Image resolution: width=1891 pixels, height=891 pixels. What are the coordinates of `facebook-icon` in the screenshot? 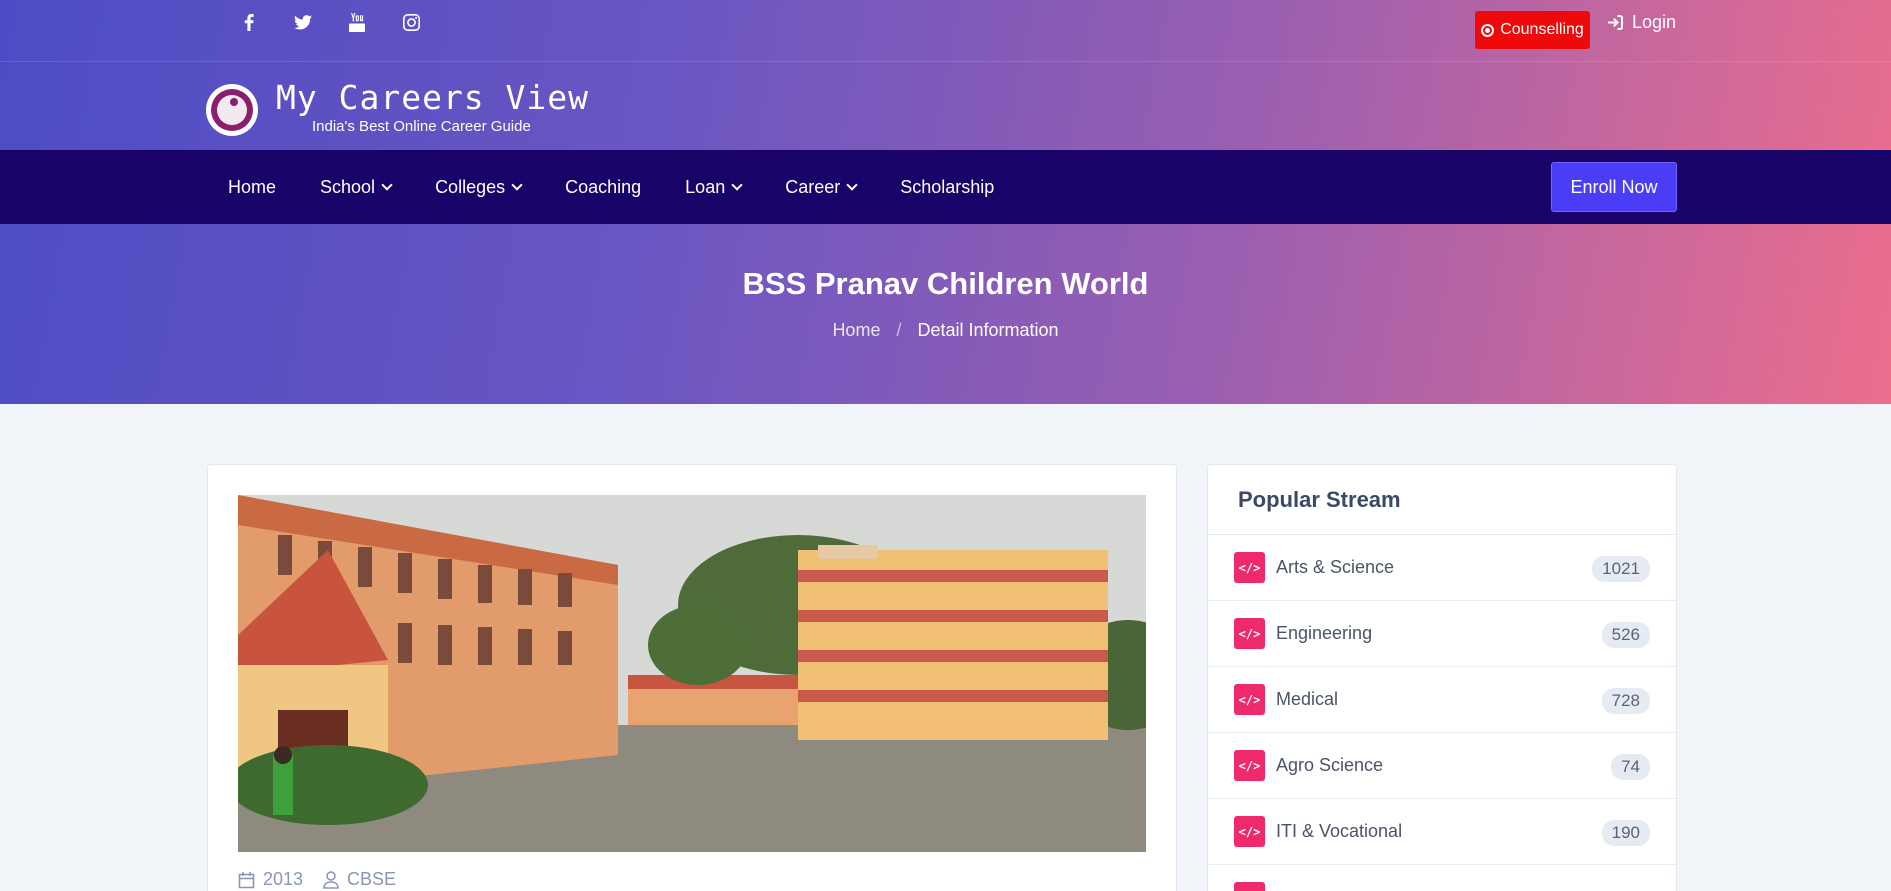 It's located at (249, 22).